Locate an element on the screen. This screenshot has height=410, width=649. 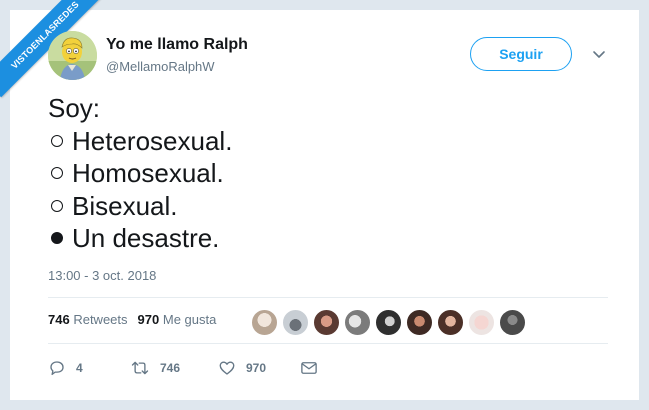
retweets-count: 746 is located at coordinates (59, 319).